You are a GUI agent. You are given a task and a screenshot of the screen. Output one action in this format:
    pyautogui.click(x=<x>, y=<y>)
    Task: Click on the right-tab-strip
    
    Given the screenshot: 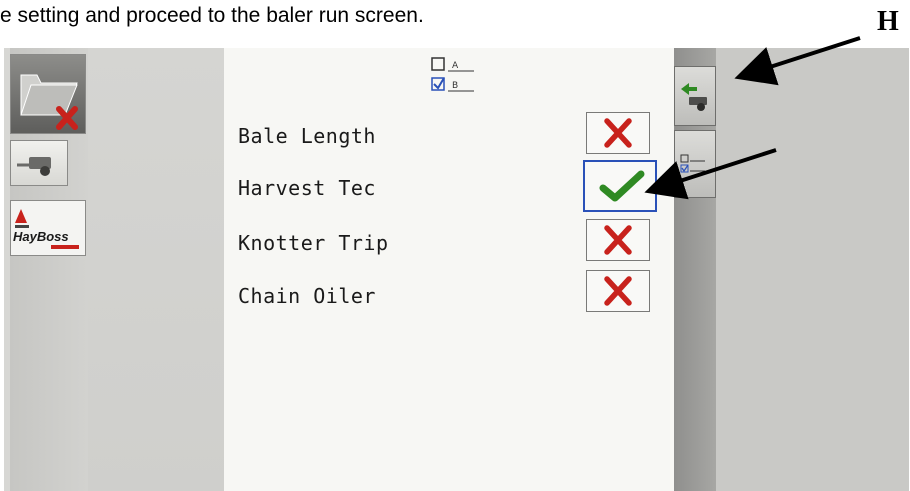 What is the action you would take?
    pyautogui.click(x=695, y=269)
    